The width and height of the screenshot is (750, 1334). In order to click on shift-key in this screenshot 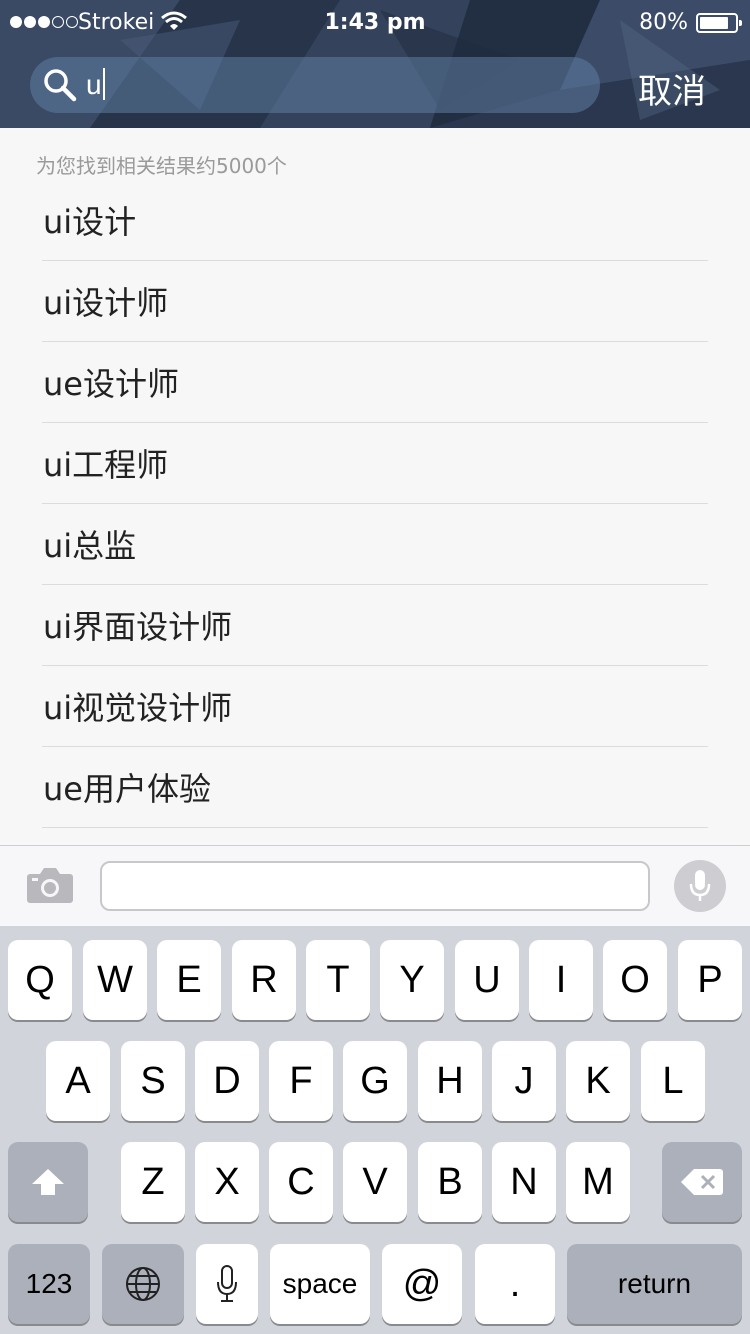, I will do `click(48, 1182)`.